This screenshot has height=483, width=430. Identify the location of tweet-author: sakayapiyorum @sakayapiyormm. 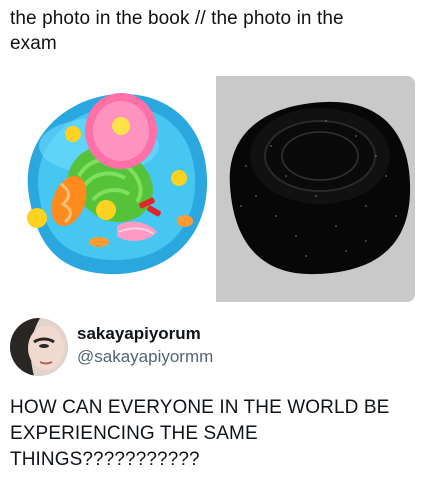
(210, 348).